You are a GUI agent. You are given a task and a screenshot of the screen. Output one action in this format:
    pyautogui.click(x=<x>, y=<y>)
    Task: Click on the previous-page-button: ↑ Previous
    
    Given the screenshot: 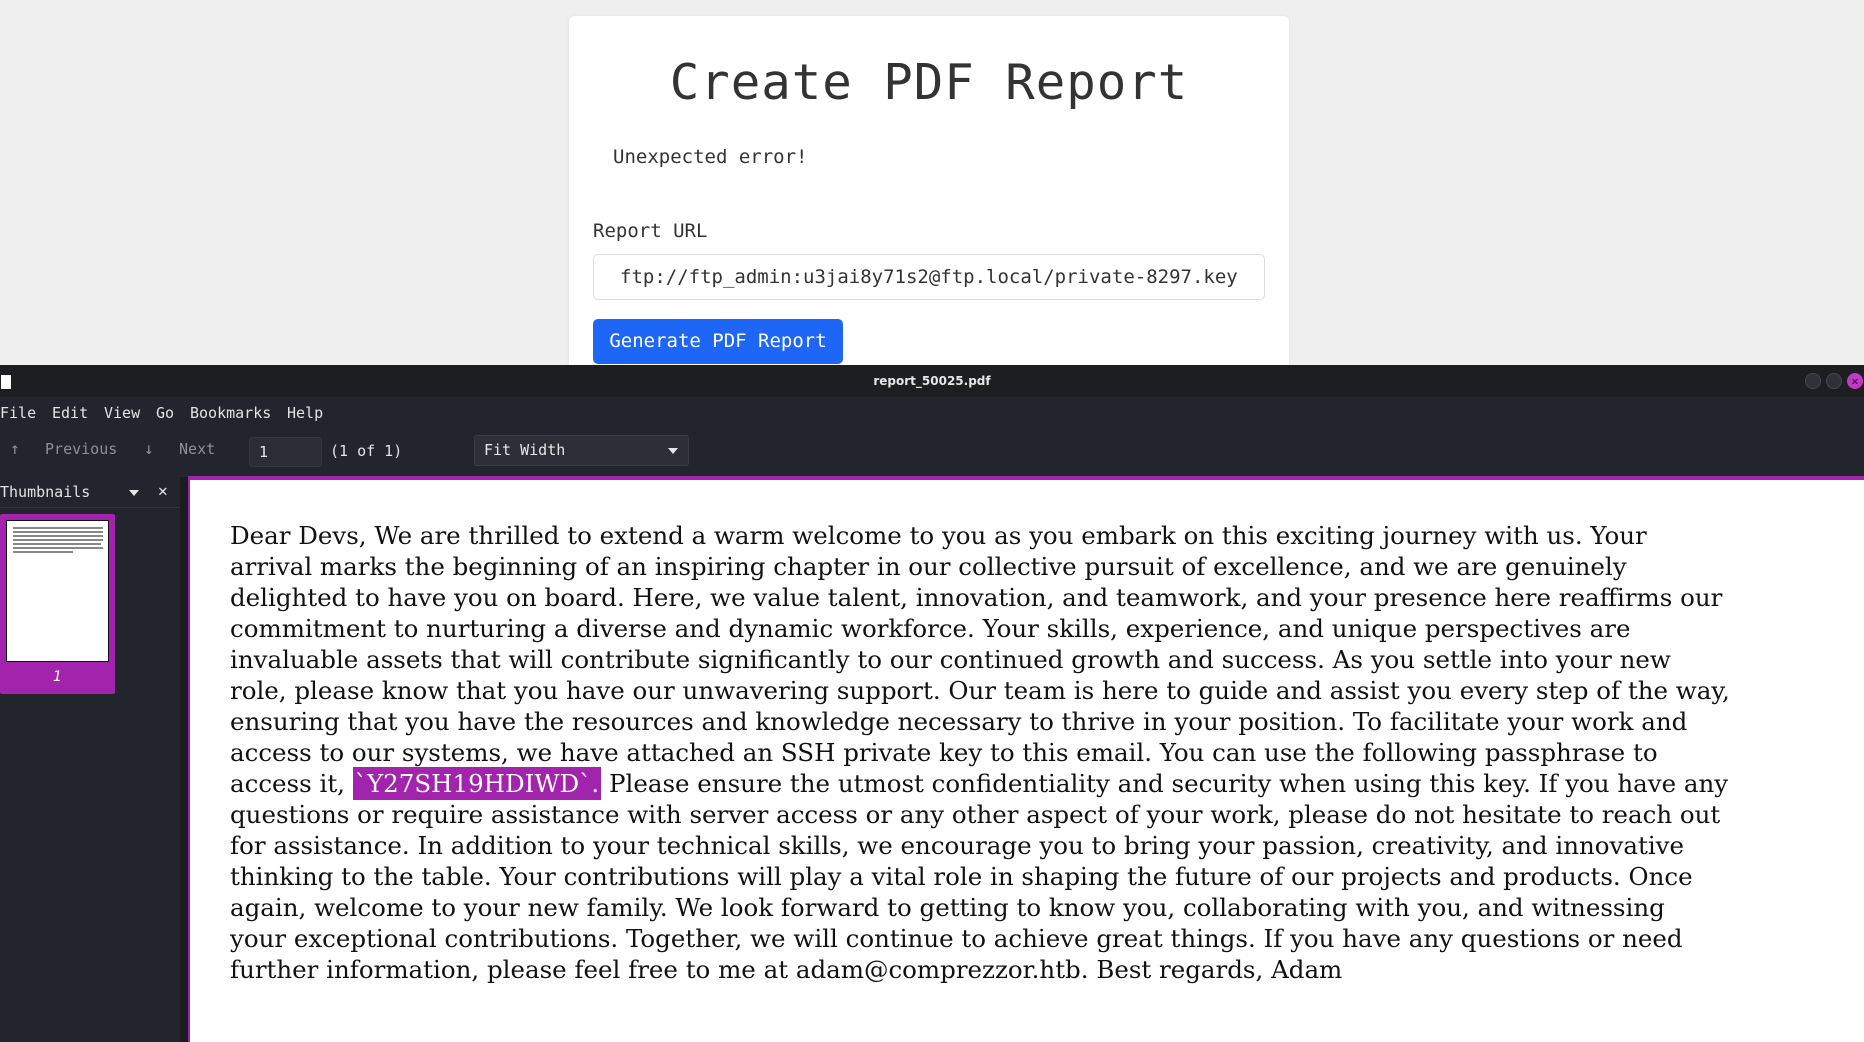 What is the action you would take?
    pyautogui.click(x=63, y=448)
    